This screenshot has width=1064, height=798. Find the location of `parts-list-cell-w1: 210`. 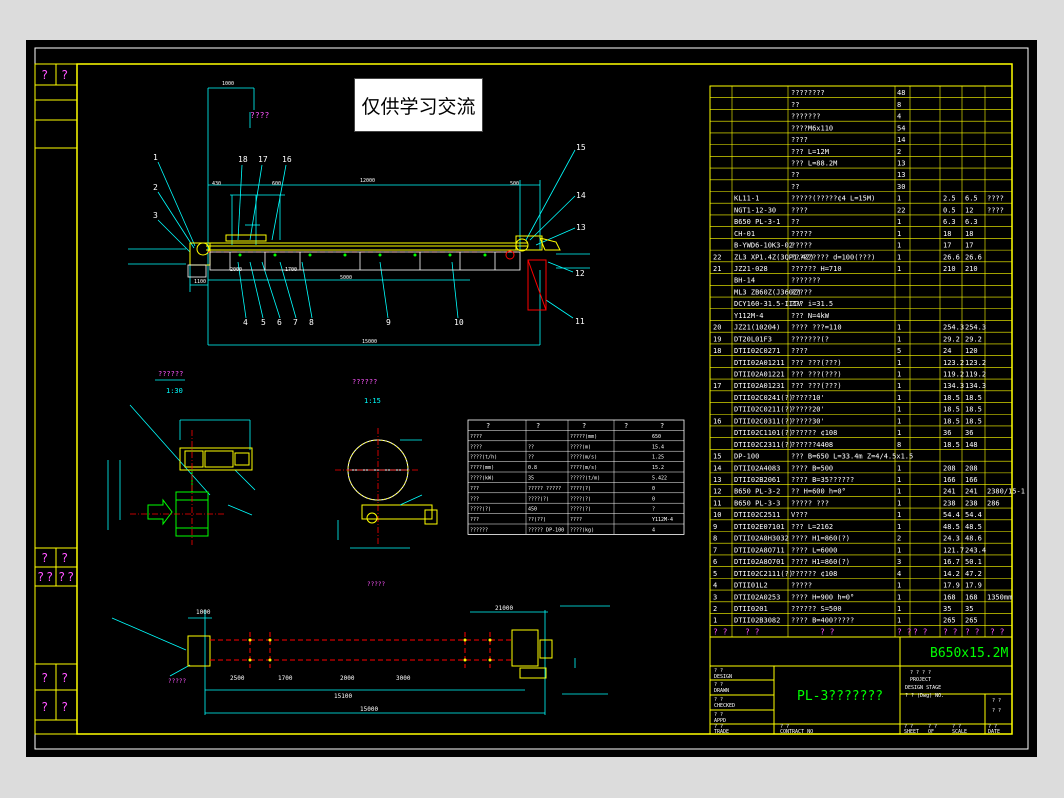

parts-list-cell-w1: 210 is located at coordinates (949, 269).